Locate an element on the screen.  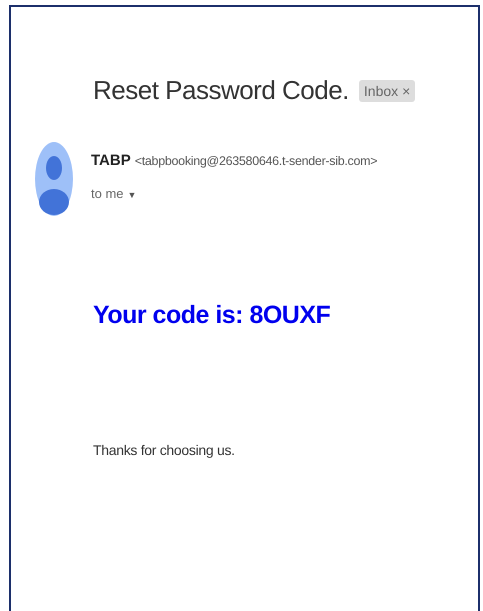
details-caret: ▼ is located at coordinates (132, 195).